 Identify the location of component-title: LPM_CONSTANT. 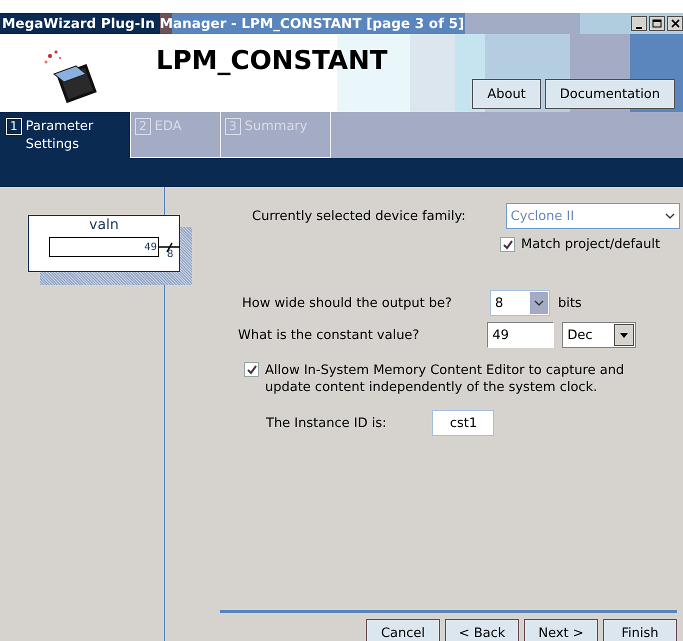
(272, 62).